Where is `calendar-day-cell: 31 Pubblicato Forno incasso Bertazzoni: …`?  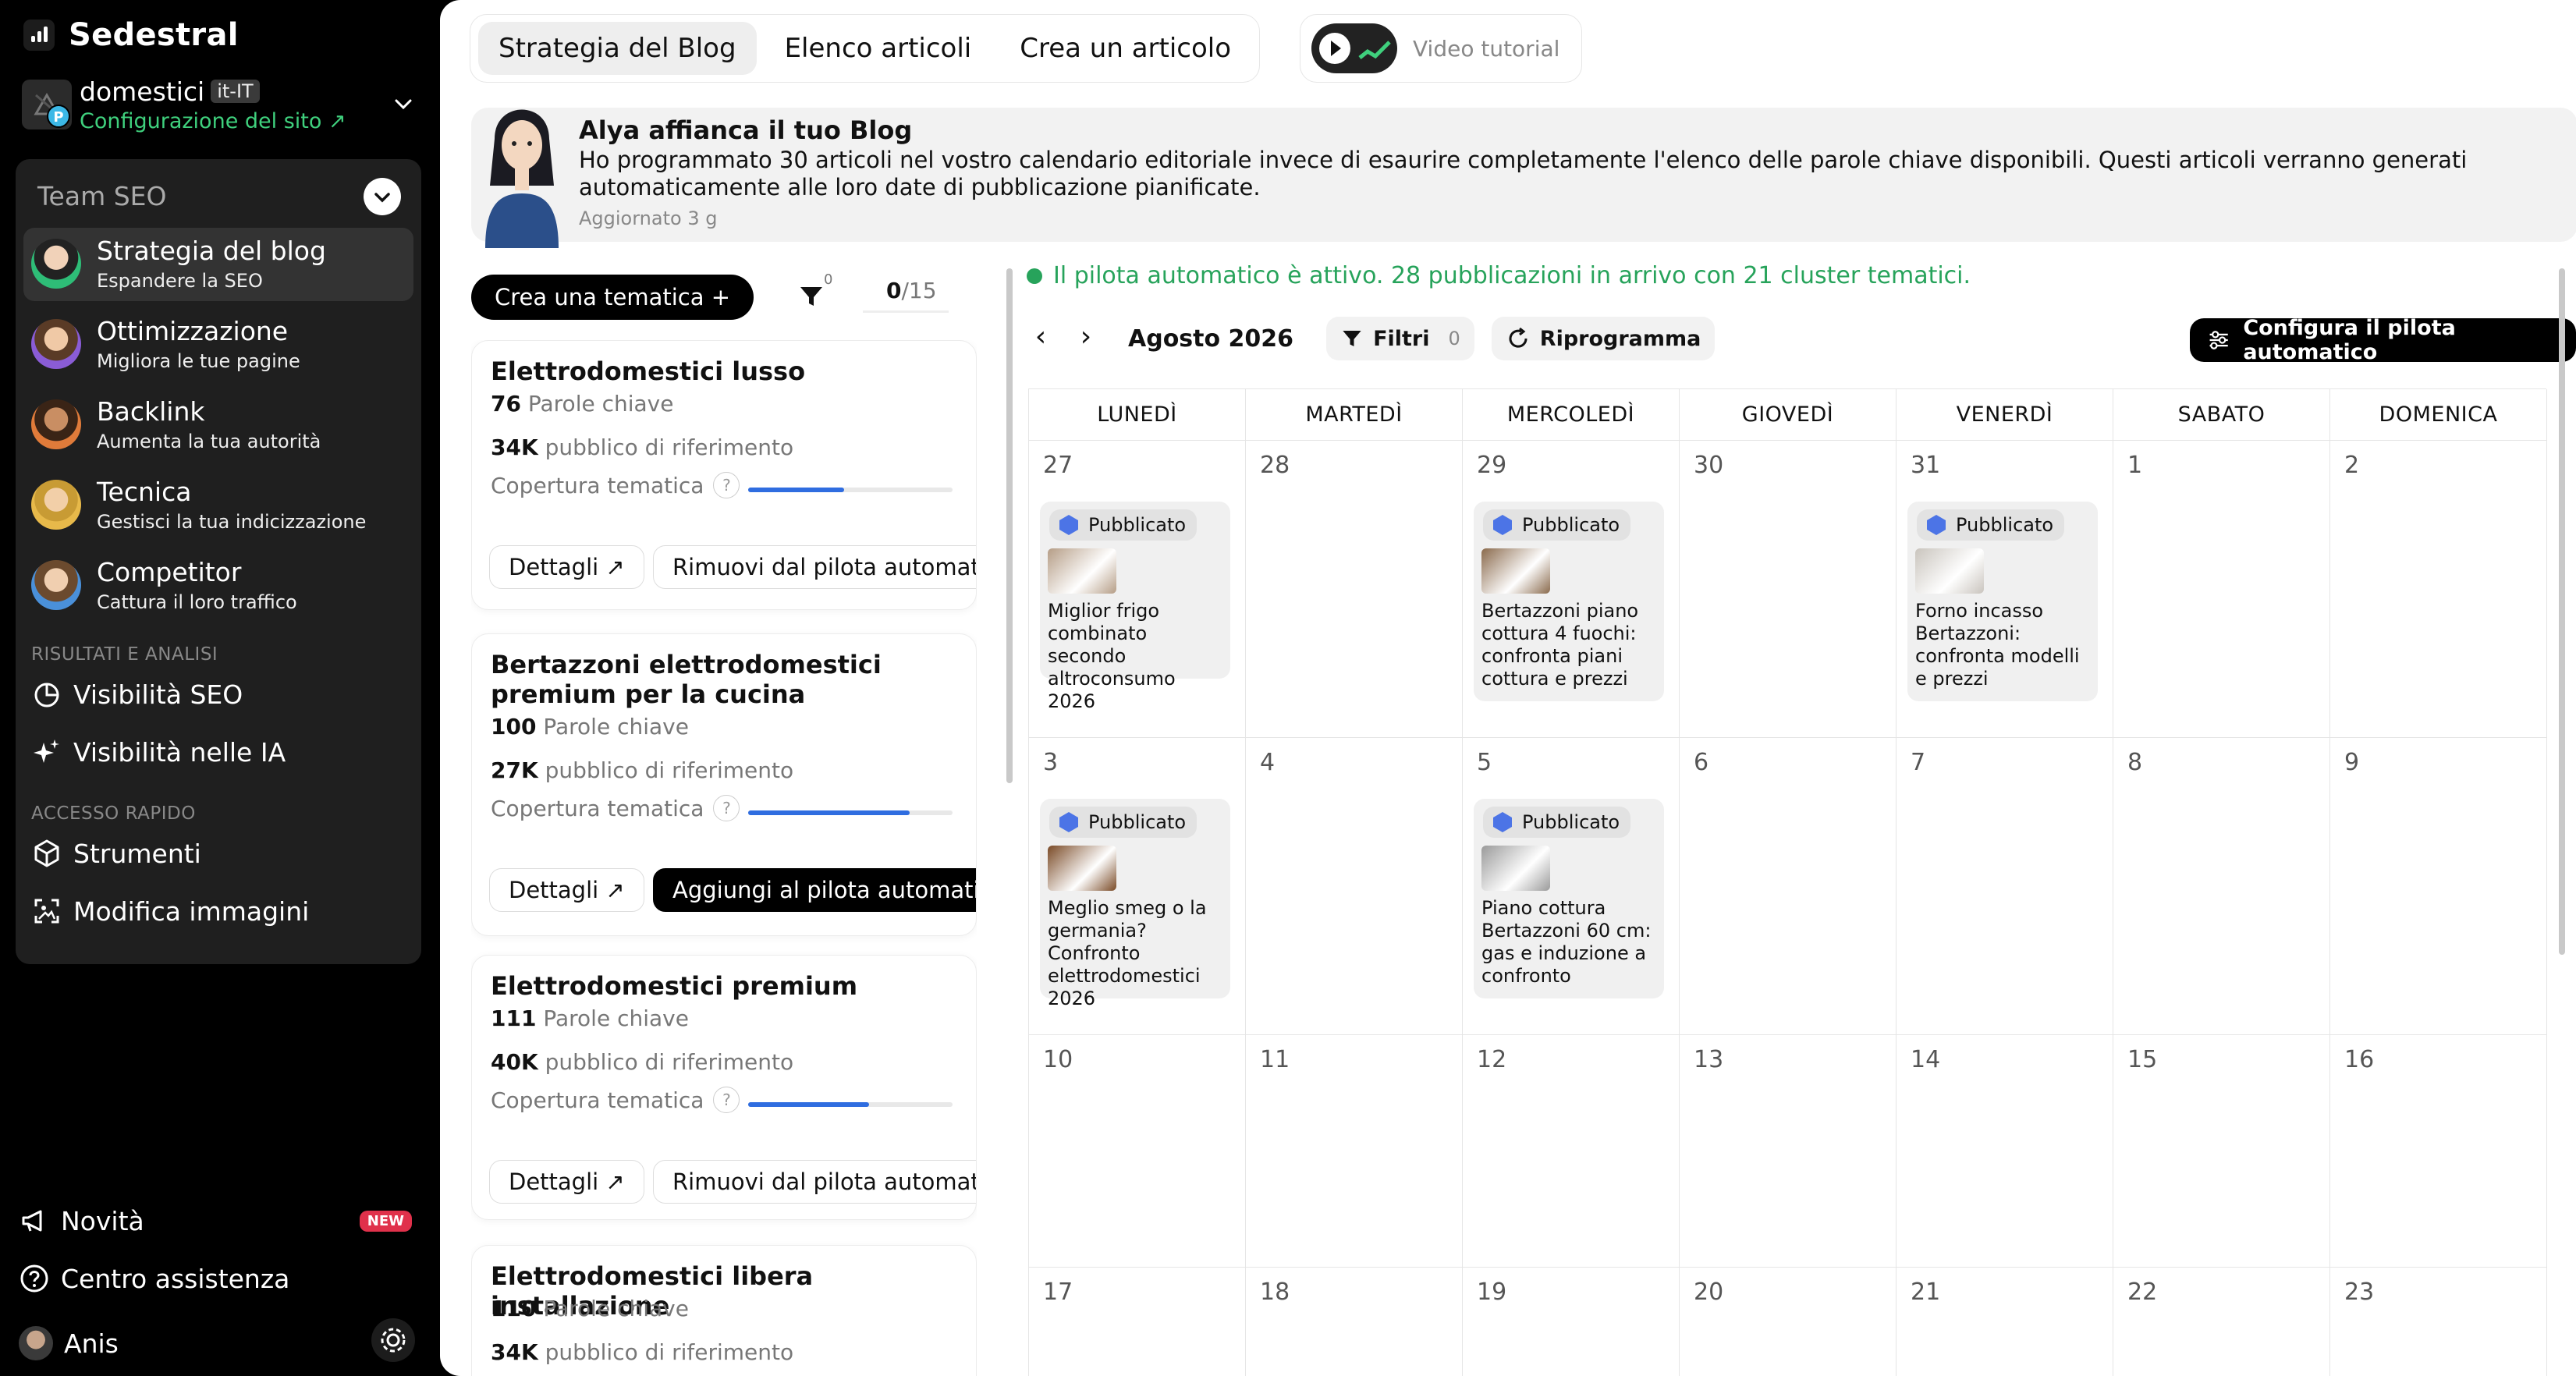 calendar-day-cell: 31 Pubblicato Forno incasso Bertazzoni: … is located at coordinates (2005, 590).